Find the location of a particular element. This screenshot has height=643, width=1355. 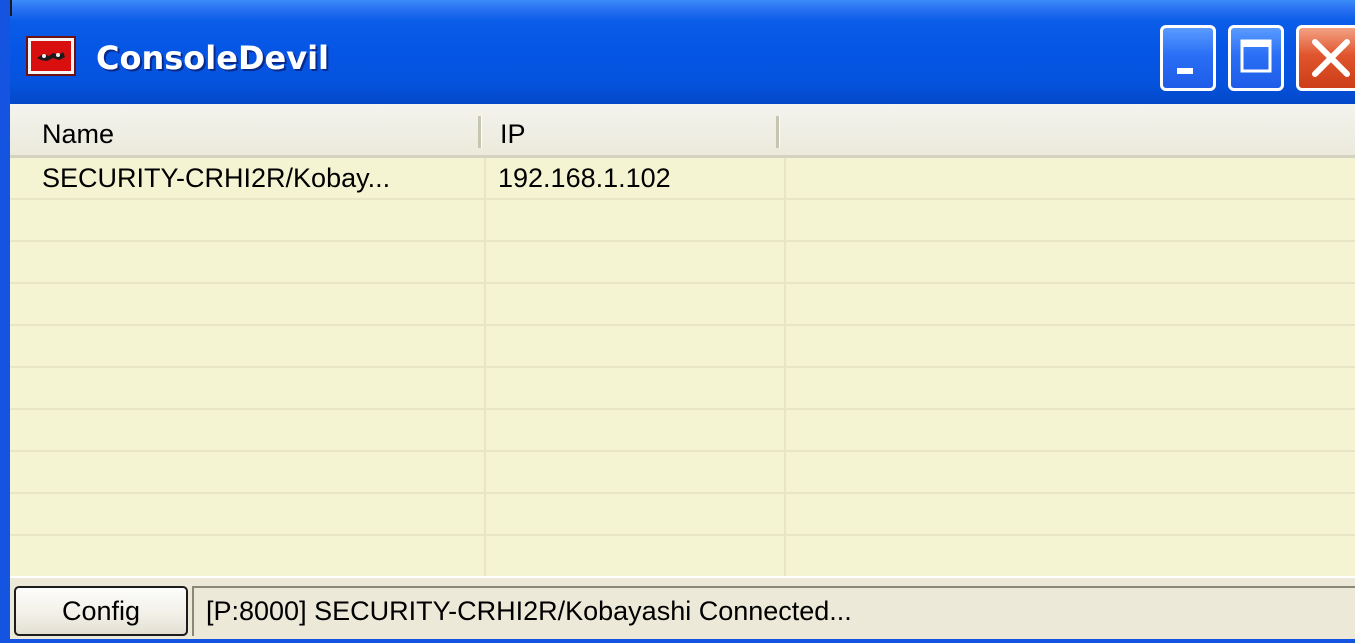

list-header: Name IP is located at coordinates (682, 131).